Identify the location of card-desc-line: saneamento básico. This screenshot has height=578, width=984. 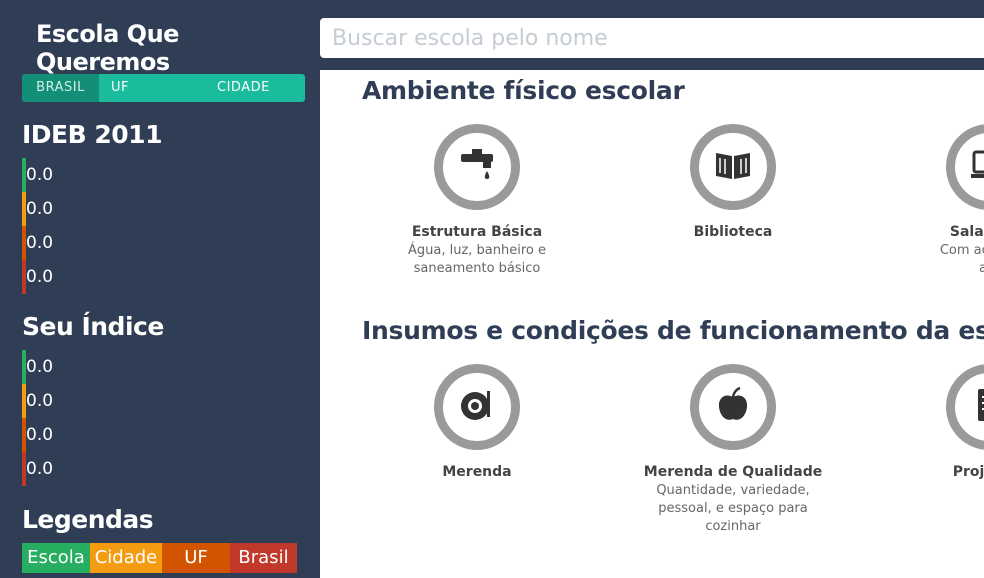
(477, 268).